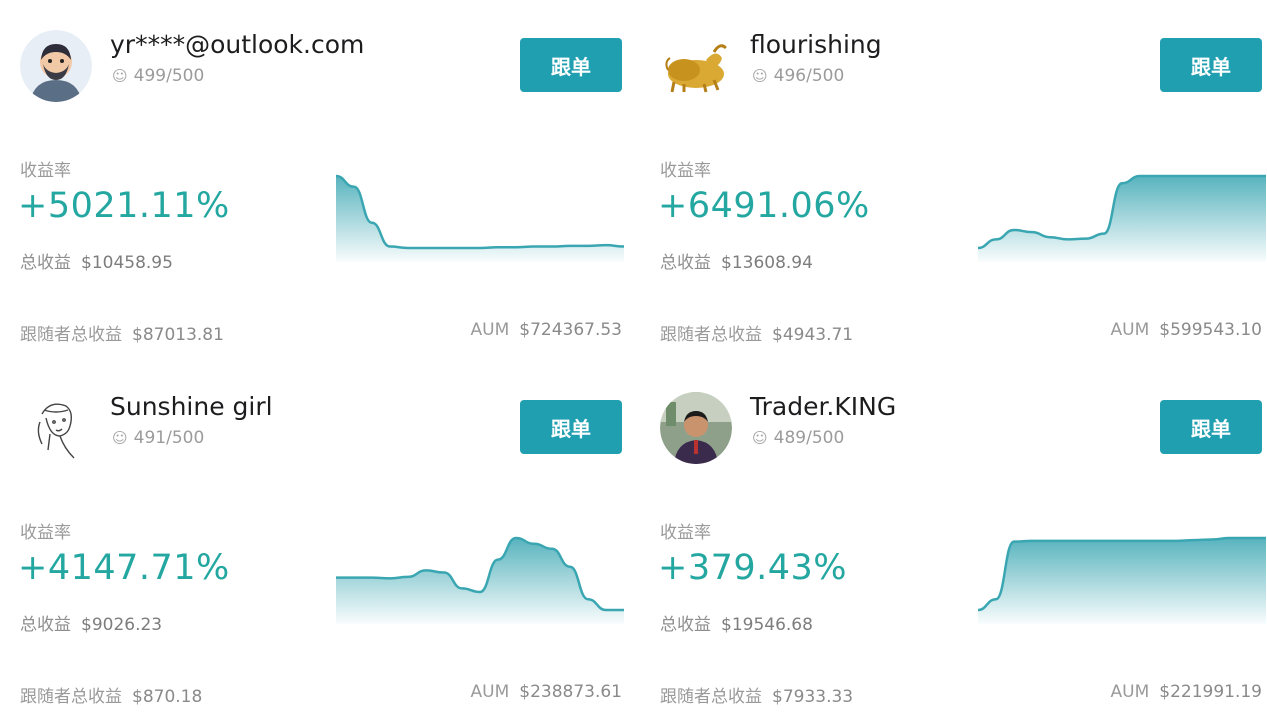 The height and width of the screenshot is (716, 1267). Describe the element at coordinates (764, 206) in the screenshot. I see `rate-value: +6491.06%` at that location.